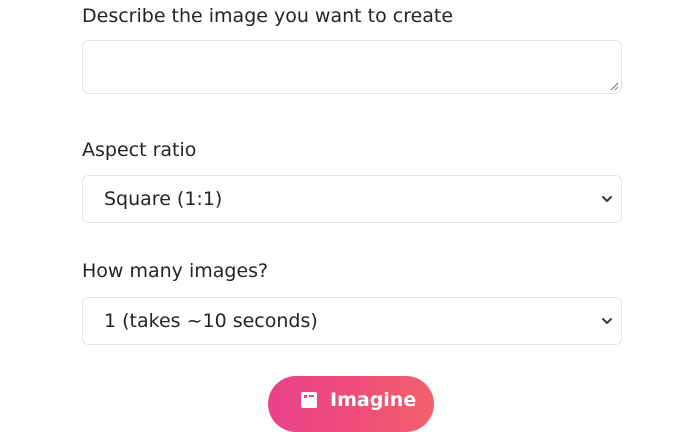 This screenshot has height=432, width=700. Describe the element at coordinates (352, 199) in the screenshot. I see `aspect-ratio-select: Square (1:1)` at that location.